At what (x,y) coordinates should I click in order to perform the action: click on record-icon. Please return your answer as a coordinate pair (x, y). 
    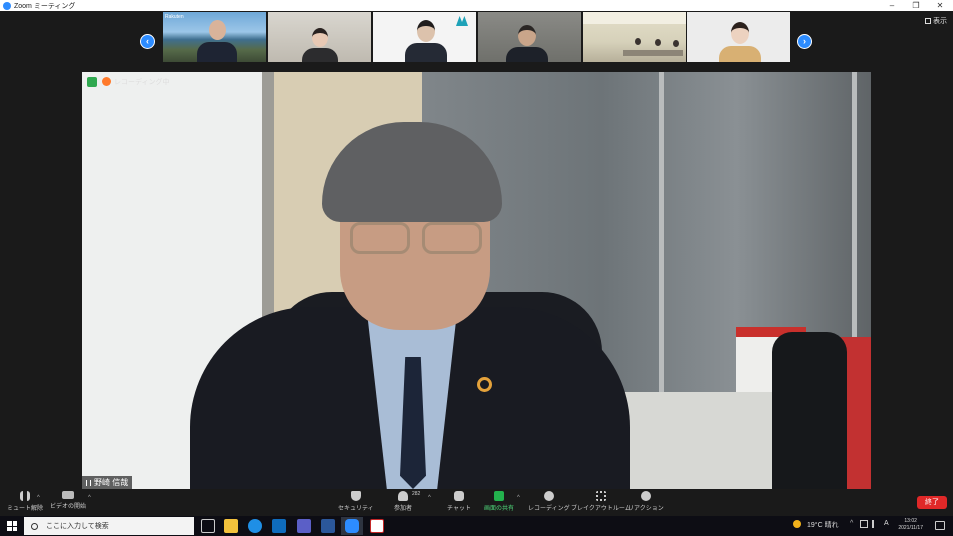
    Looking at the image, I should click on (548, 496).